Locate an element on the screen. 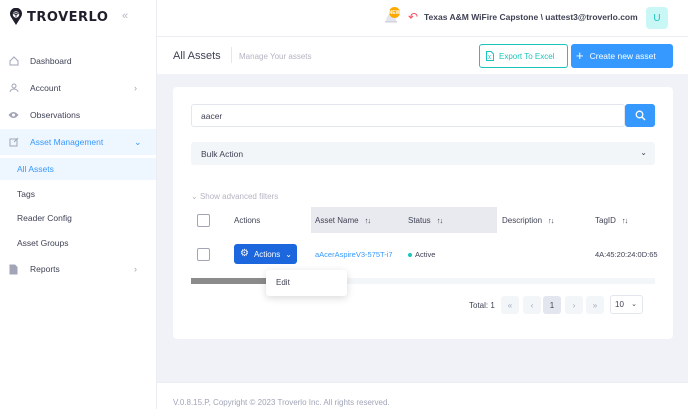  column-header-description: Description ↑↓ is located at coordinates (528, 220).